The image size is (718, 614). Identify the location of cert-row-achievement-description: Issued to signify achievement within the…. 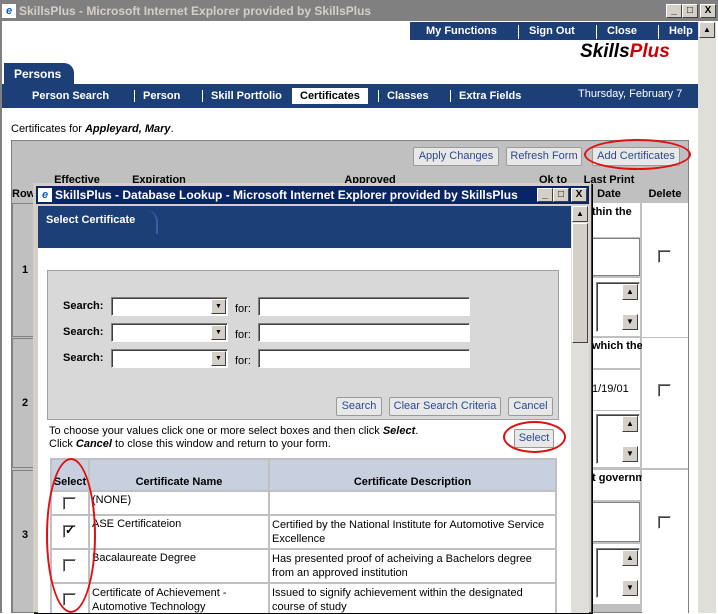
(412, 598).